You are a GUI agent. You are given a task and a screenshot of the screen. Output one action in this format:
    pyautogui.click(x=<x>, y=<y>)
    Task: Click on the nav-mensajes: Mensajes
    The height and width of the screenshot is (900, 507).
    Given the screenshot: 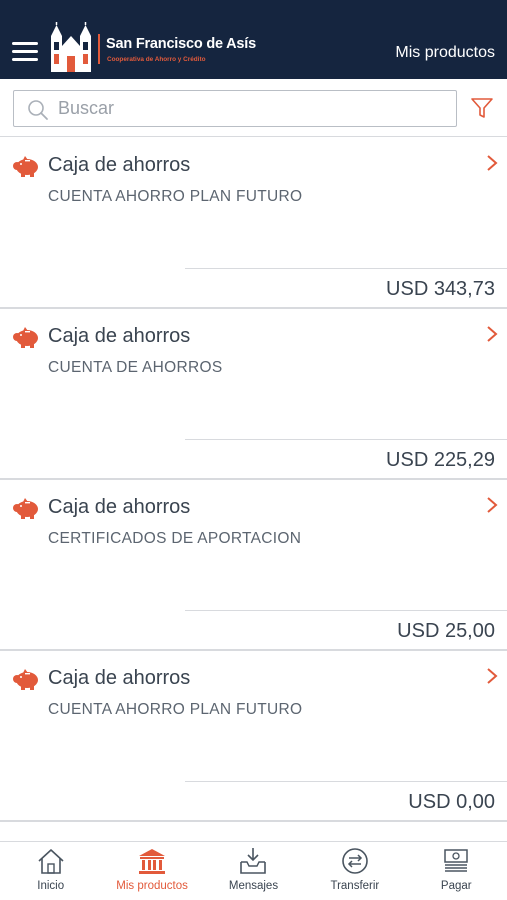 What is the action you would take?
    pyautogui.click(x=253, y=871)
    